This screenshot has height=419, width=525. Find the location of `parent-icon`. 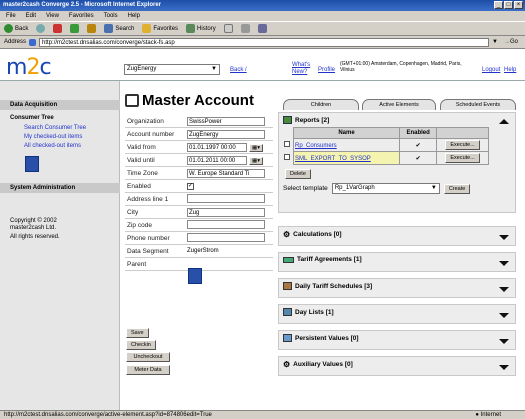

parent-icon is located at coordinates (195, 276).